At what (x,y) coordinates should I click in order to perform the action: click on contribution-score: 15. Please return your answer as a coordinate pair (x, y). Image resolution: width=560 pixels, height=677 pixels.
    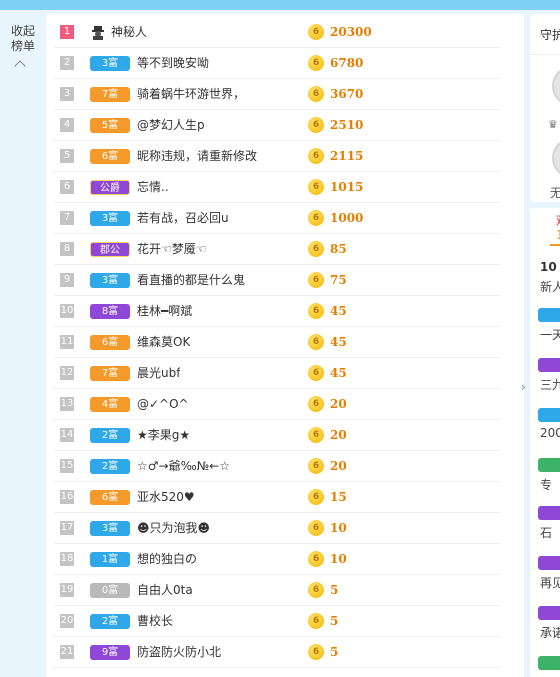
    Looking at the image, I should click on (338, 497).